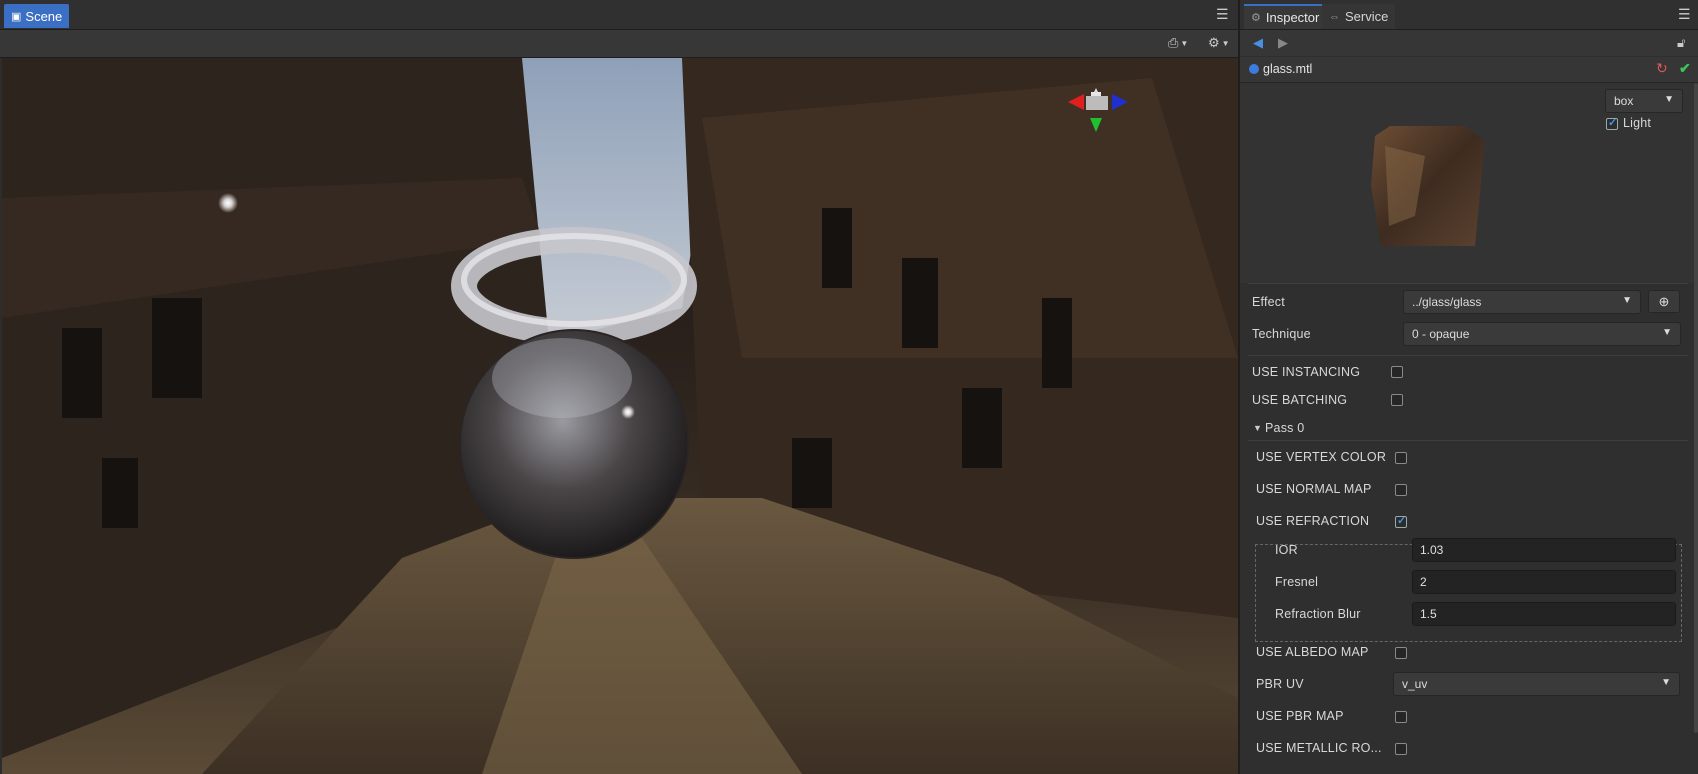 The width and height of the screenshot is (1698, 774). I want to click on history-nav: ◀ ▶ 🔓︎, so click(1469, 43).